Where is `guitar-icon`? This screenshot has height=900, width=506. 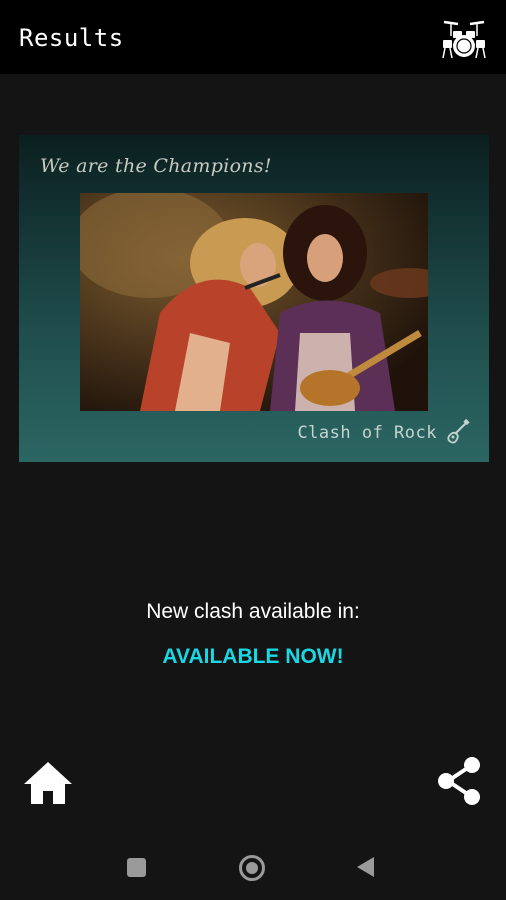 guitar-icon is located at coordinates (458, 433).